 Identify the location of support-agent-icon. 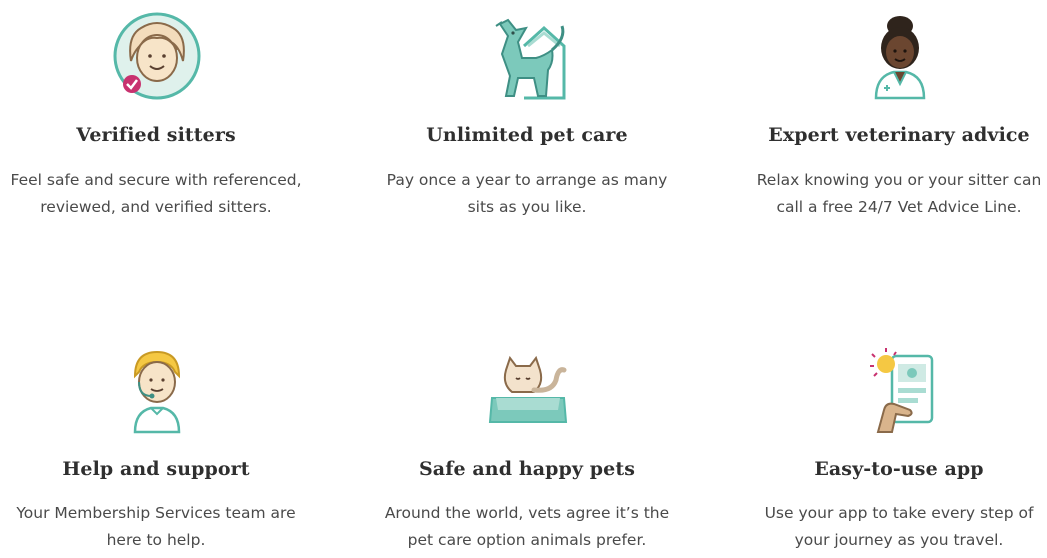
(157, 392).